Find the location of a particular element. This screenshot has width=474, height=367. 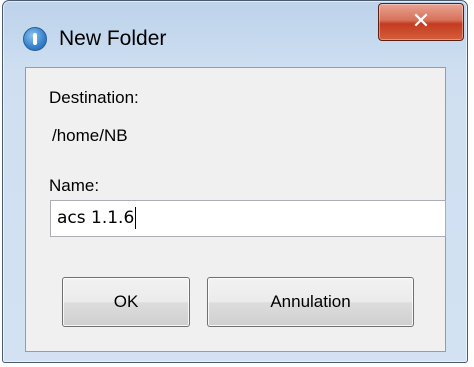

window-title: New Folder is located at coordinates (113, 38).